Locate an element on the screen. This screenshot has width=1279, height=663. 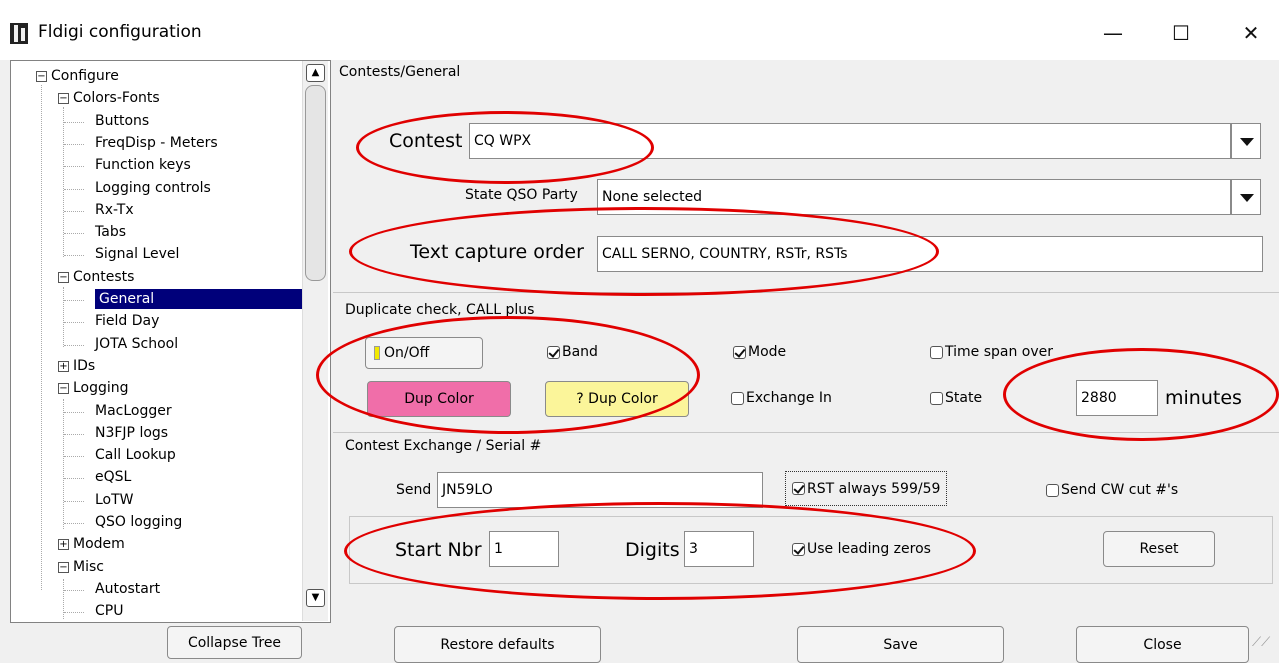
dup-check-heading: Duplicate check, CALL plus is located at coordinates (440, 310).